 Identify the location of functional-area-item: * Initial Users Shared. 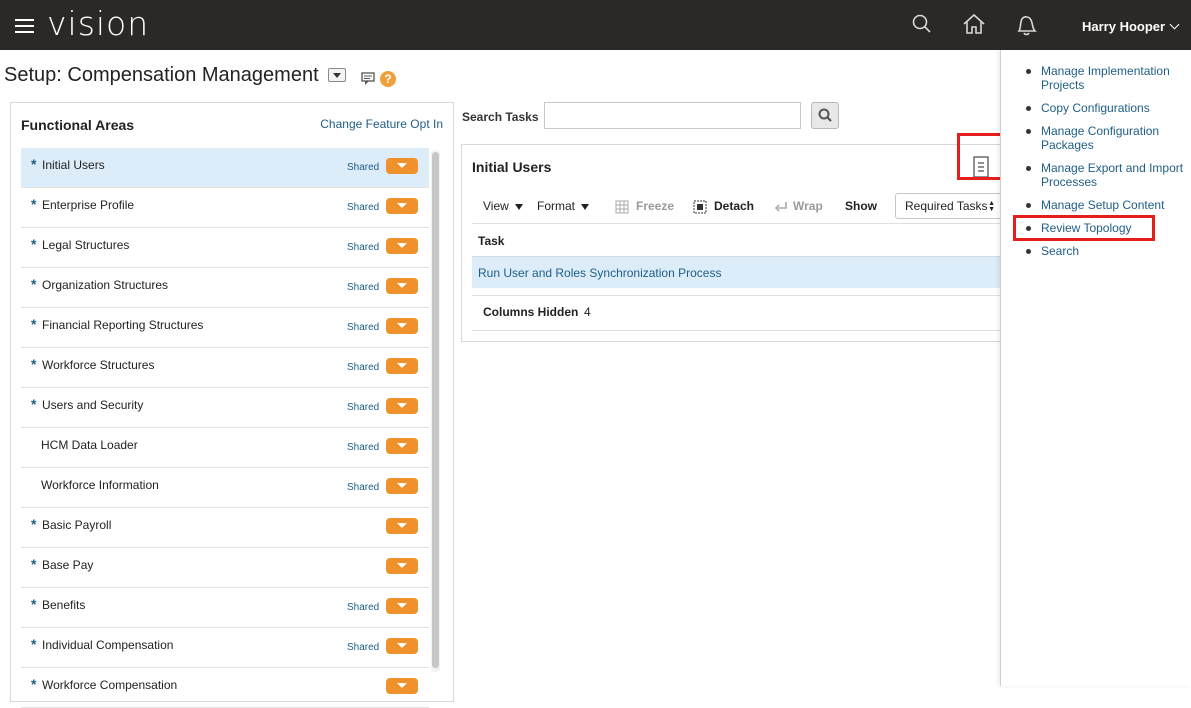
(225, 168).